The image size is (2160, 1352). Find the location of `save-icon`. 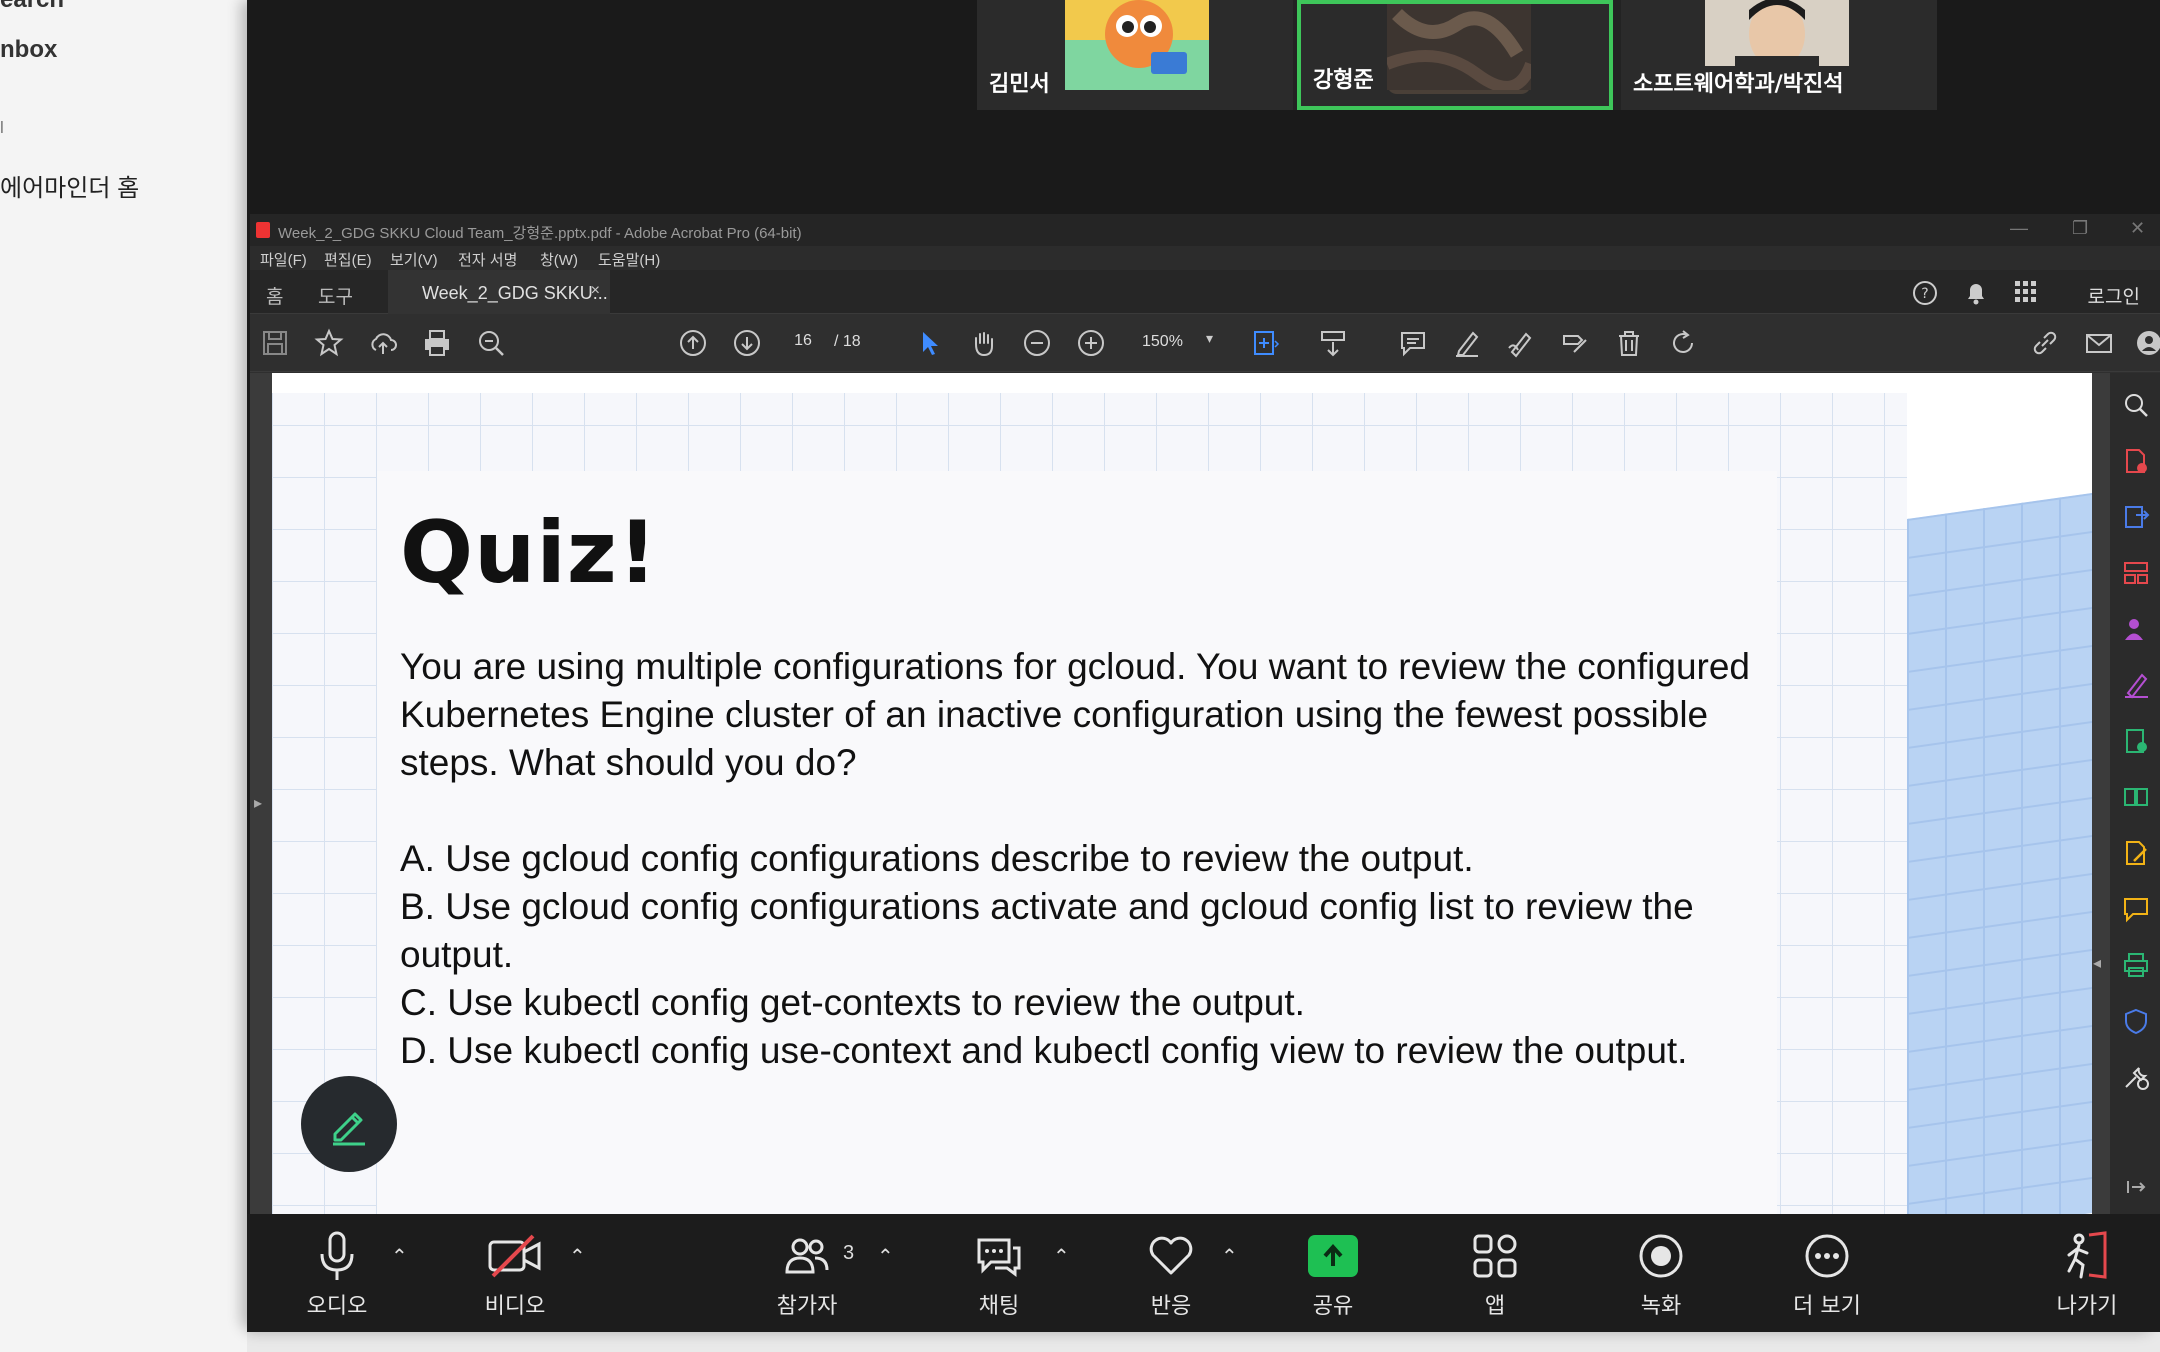

save-icon is located at coordinates (275, 343).